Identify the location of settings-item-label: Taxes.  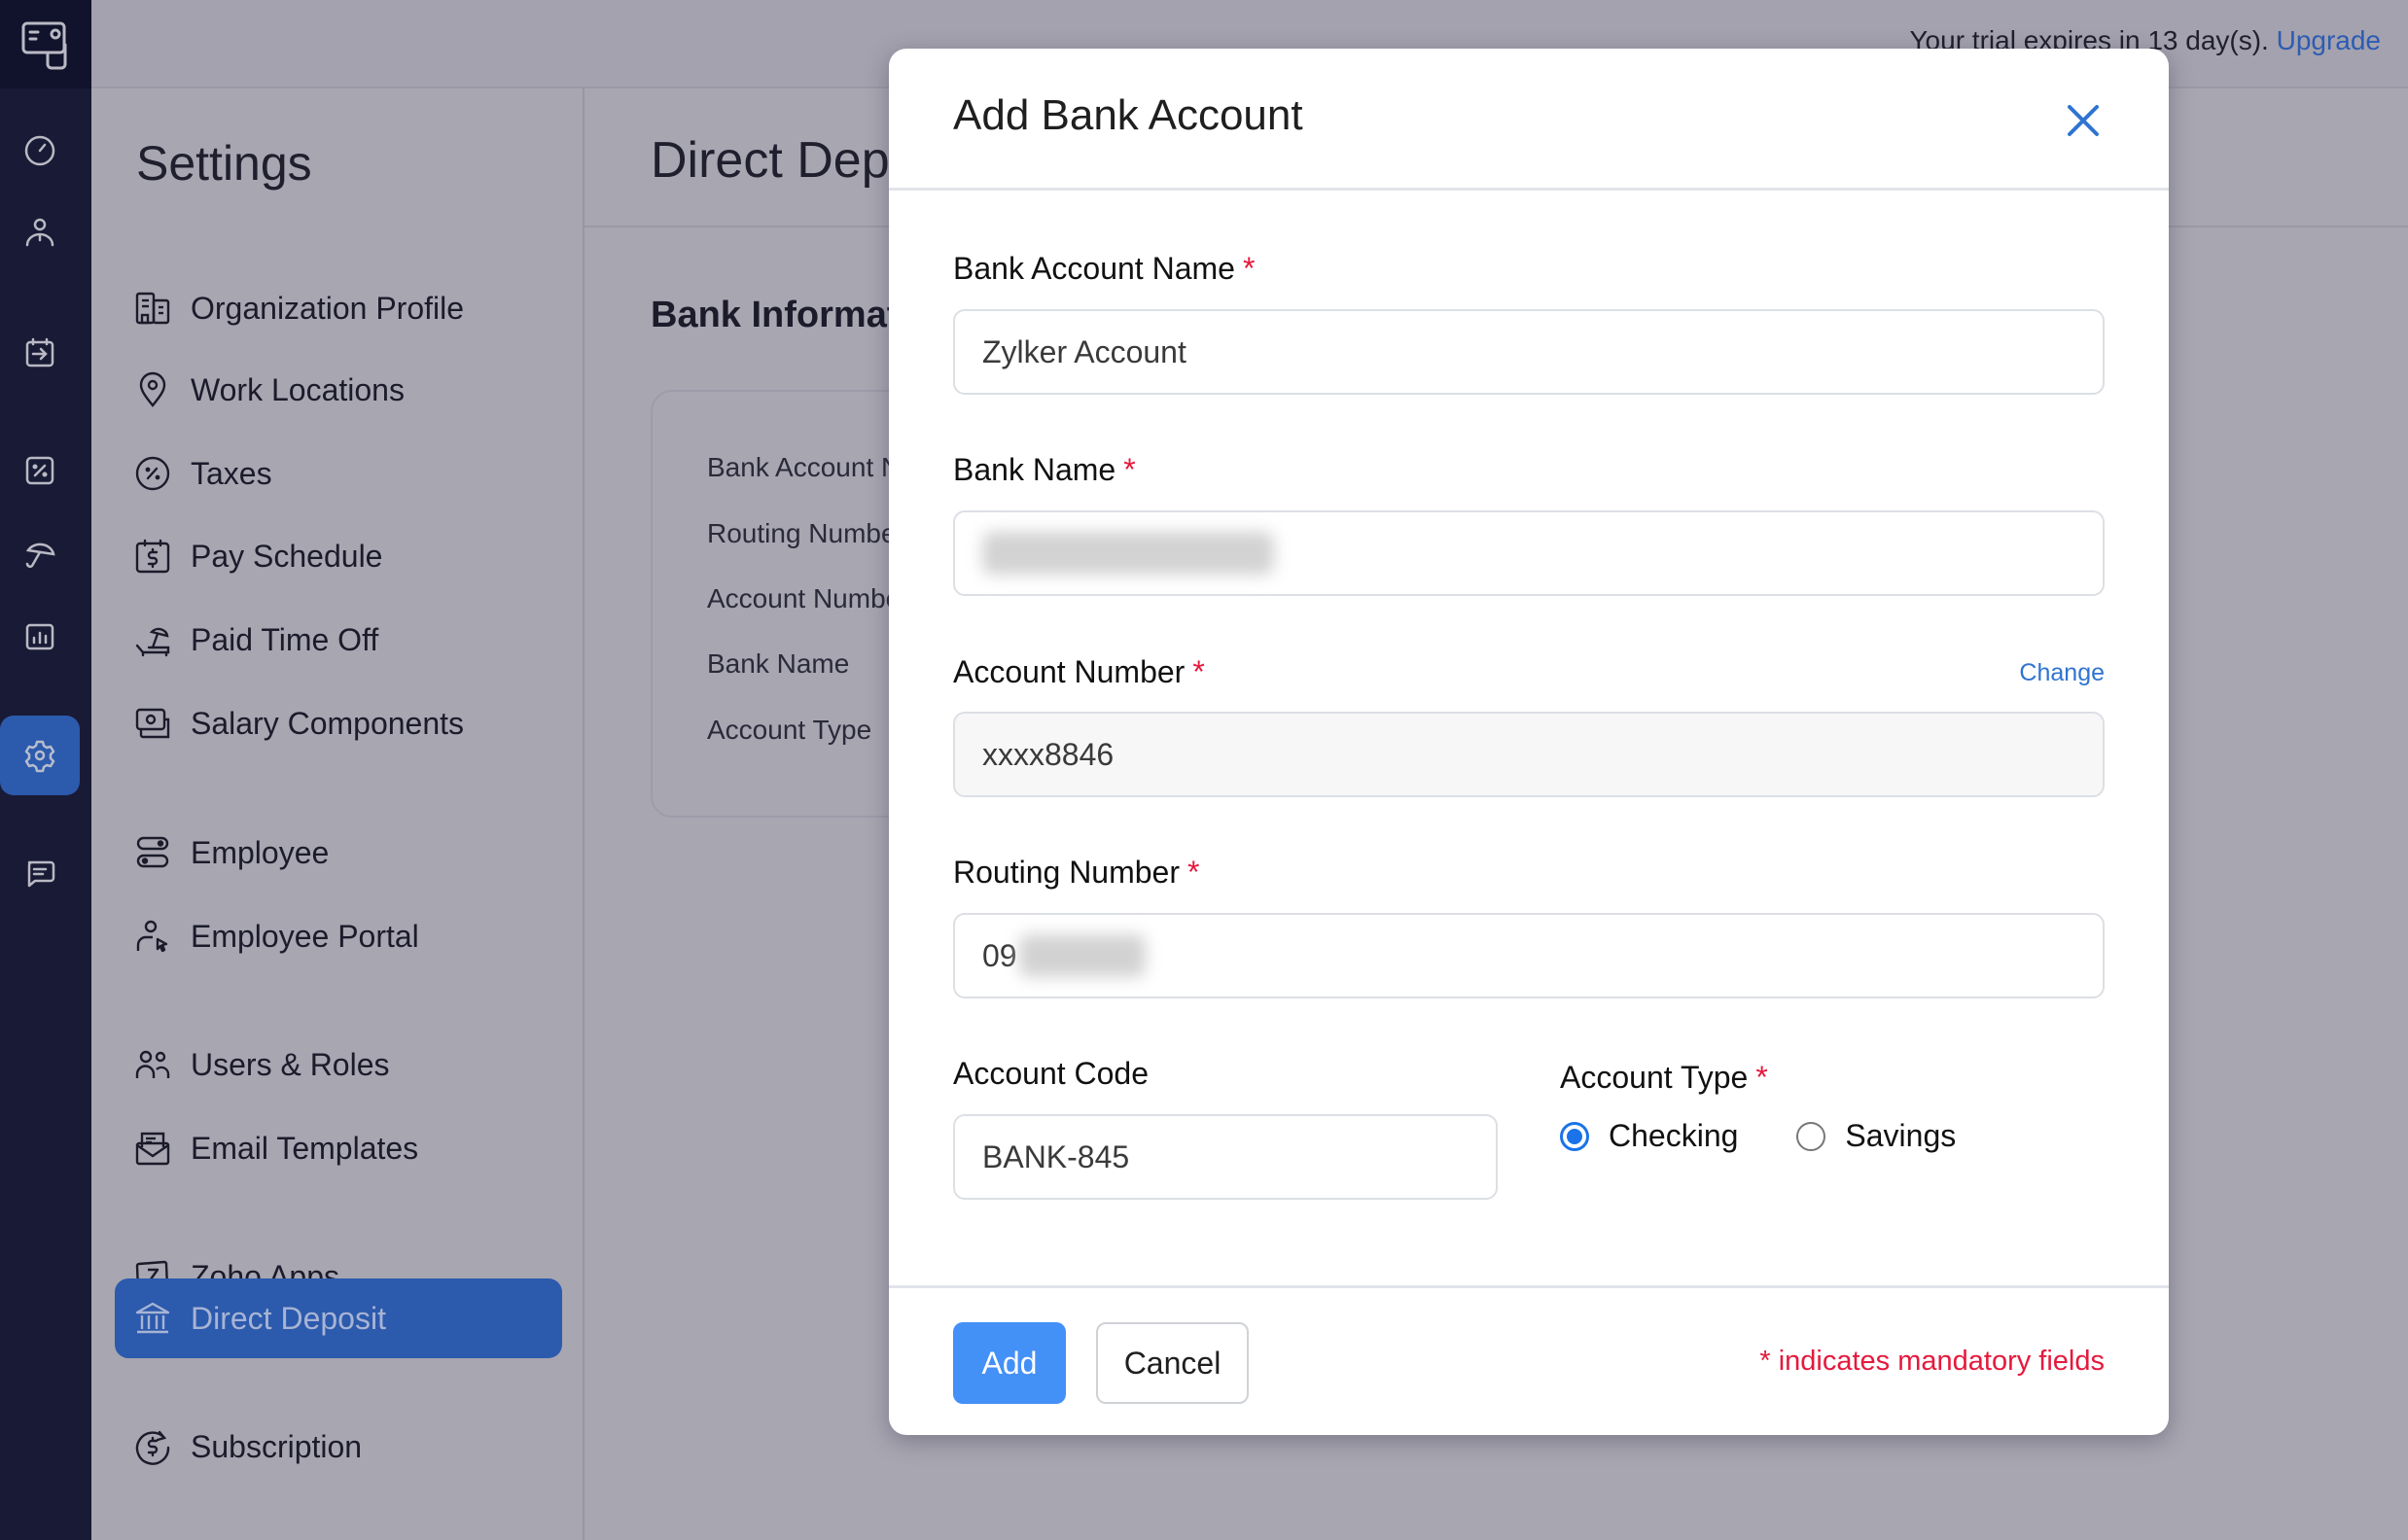
(231, 473).